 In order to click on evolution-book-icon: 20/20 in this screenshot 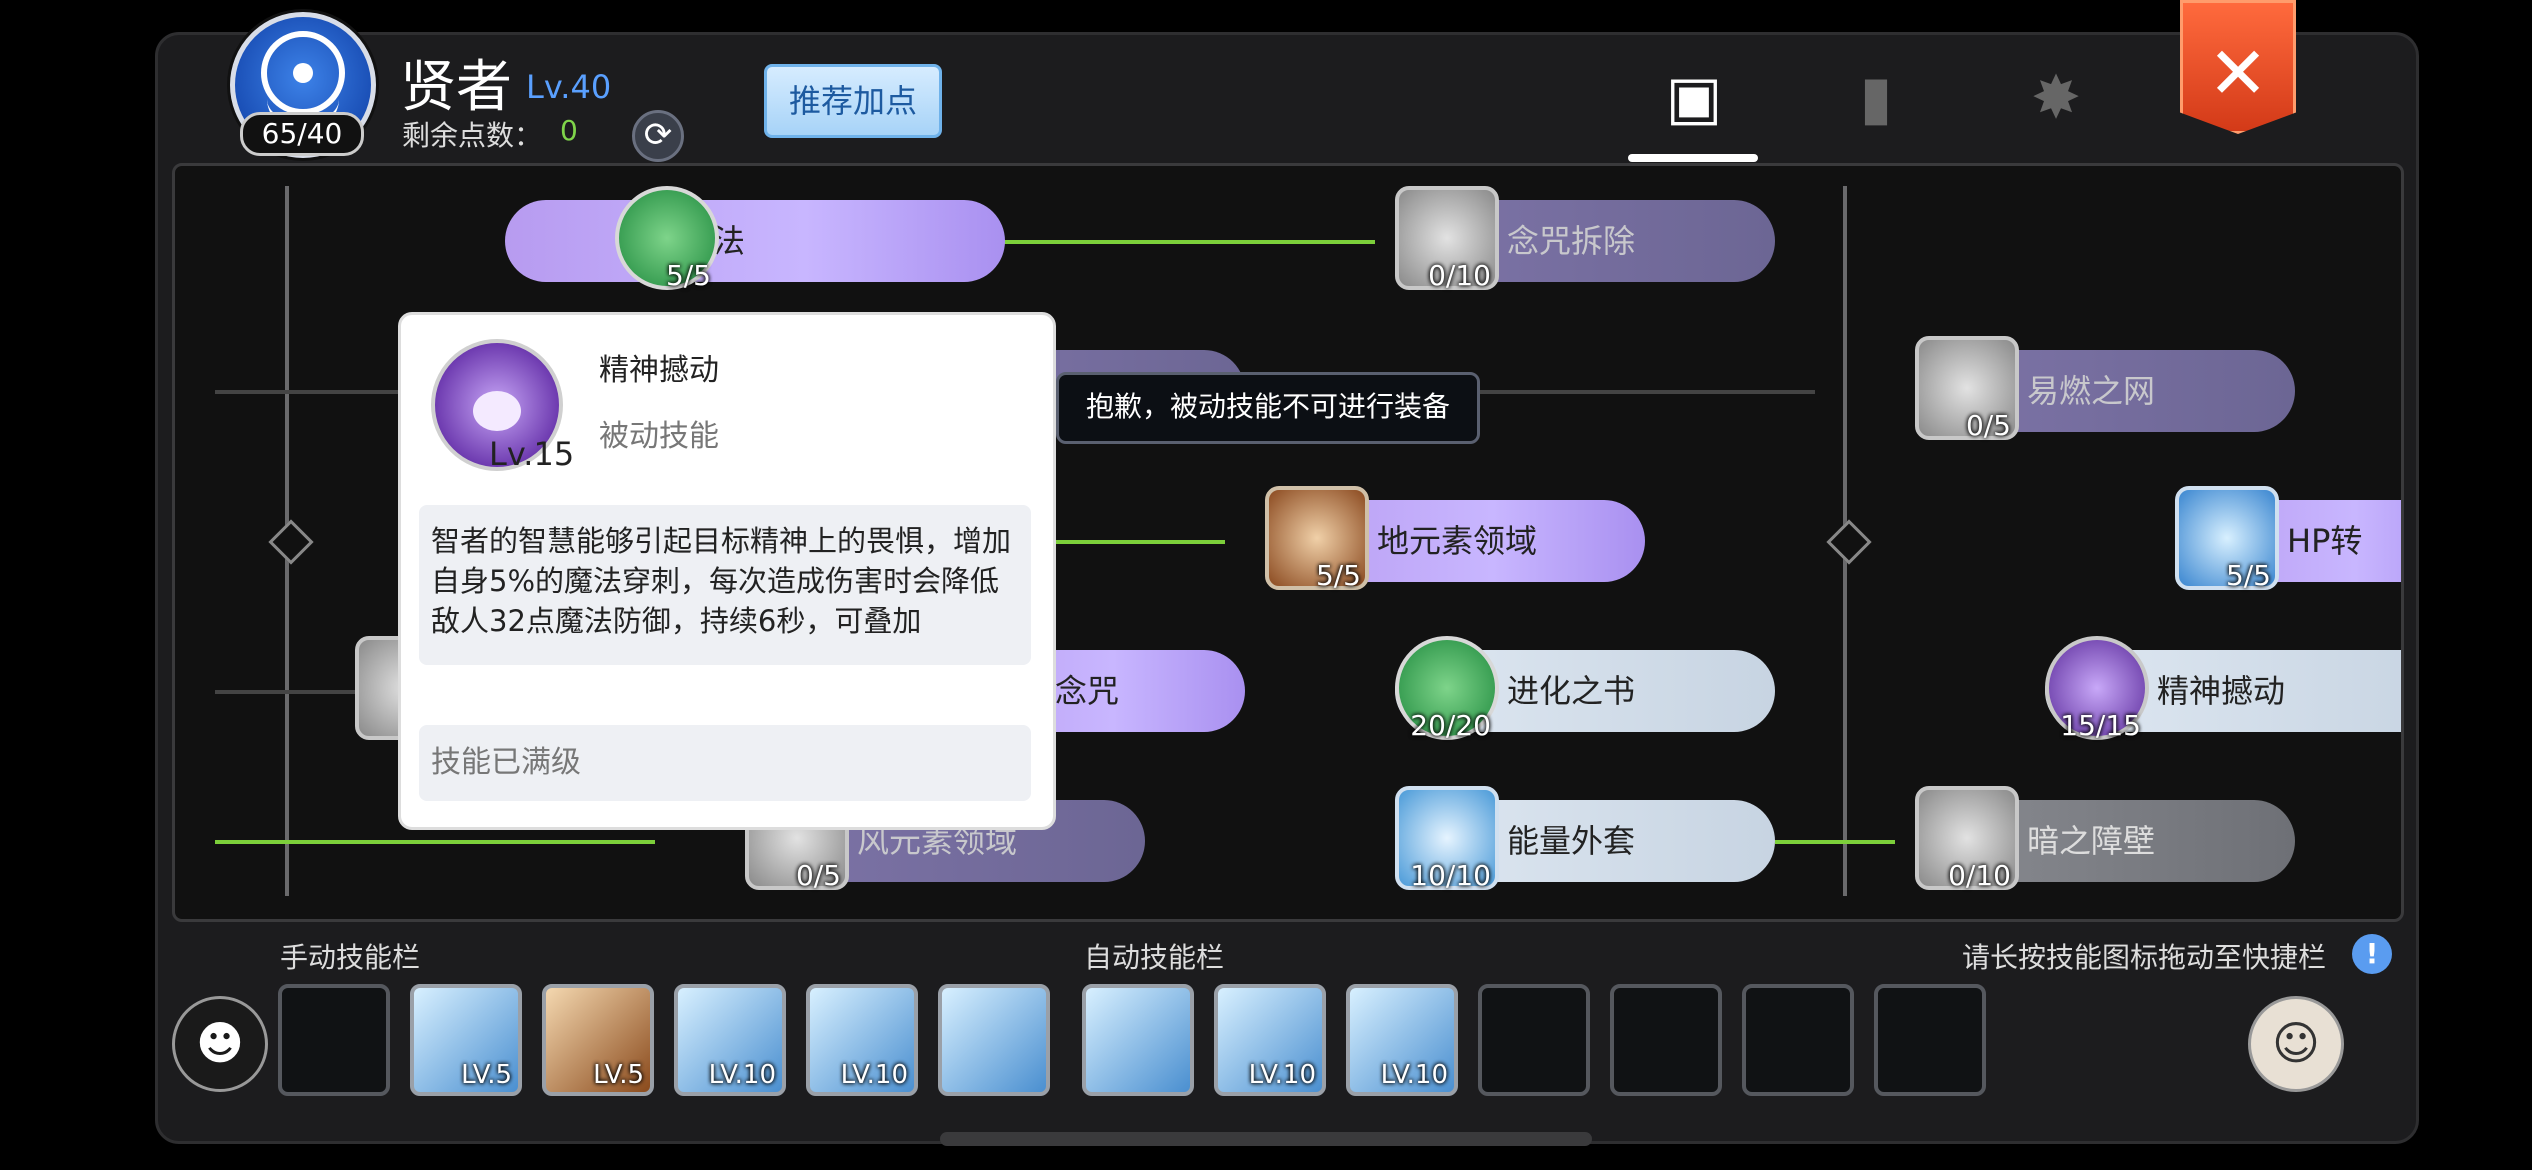, I will do `click(1447, 689)`.